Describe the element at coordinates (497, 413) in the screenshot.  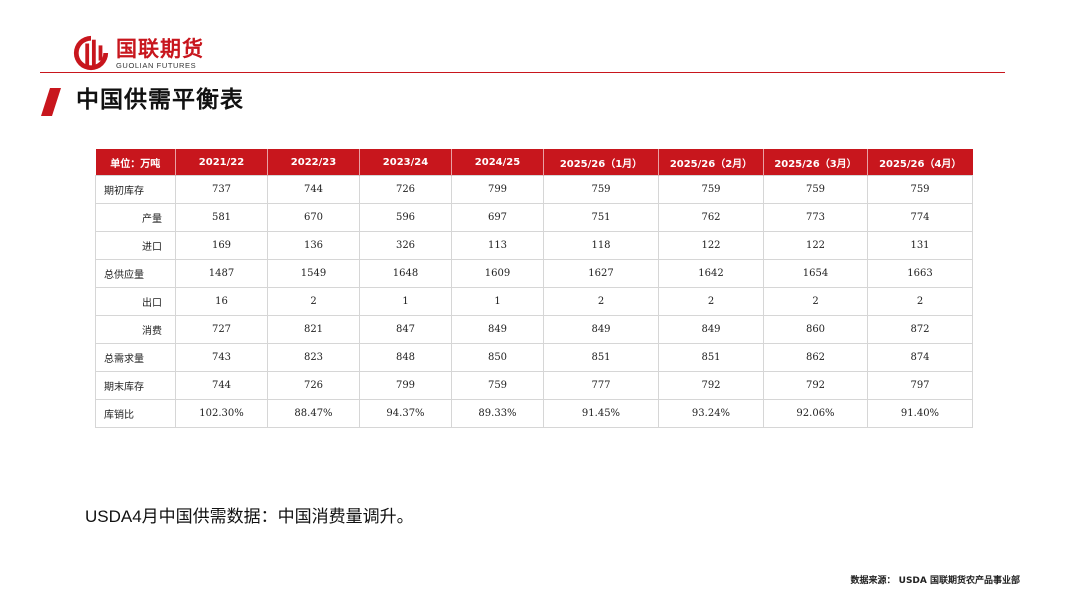
I see `table-cell: 89.33%` at that location.